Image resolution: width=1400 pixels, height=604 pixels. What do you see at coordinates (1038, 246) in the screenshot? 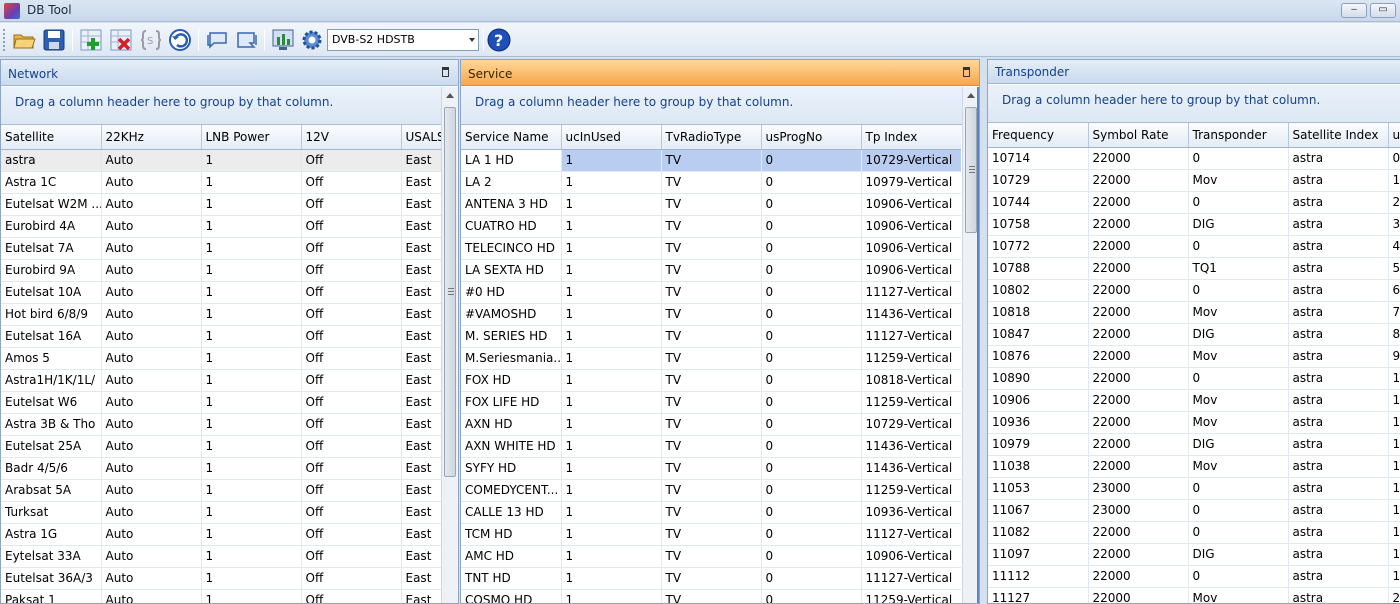
I see `table-cell: 10772` at bounding box center [1038, 246].